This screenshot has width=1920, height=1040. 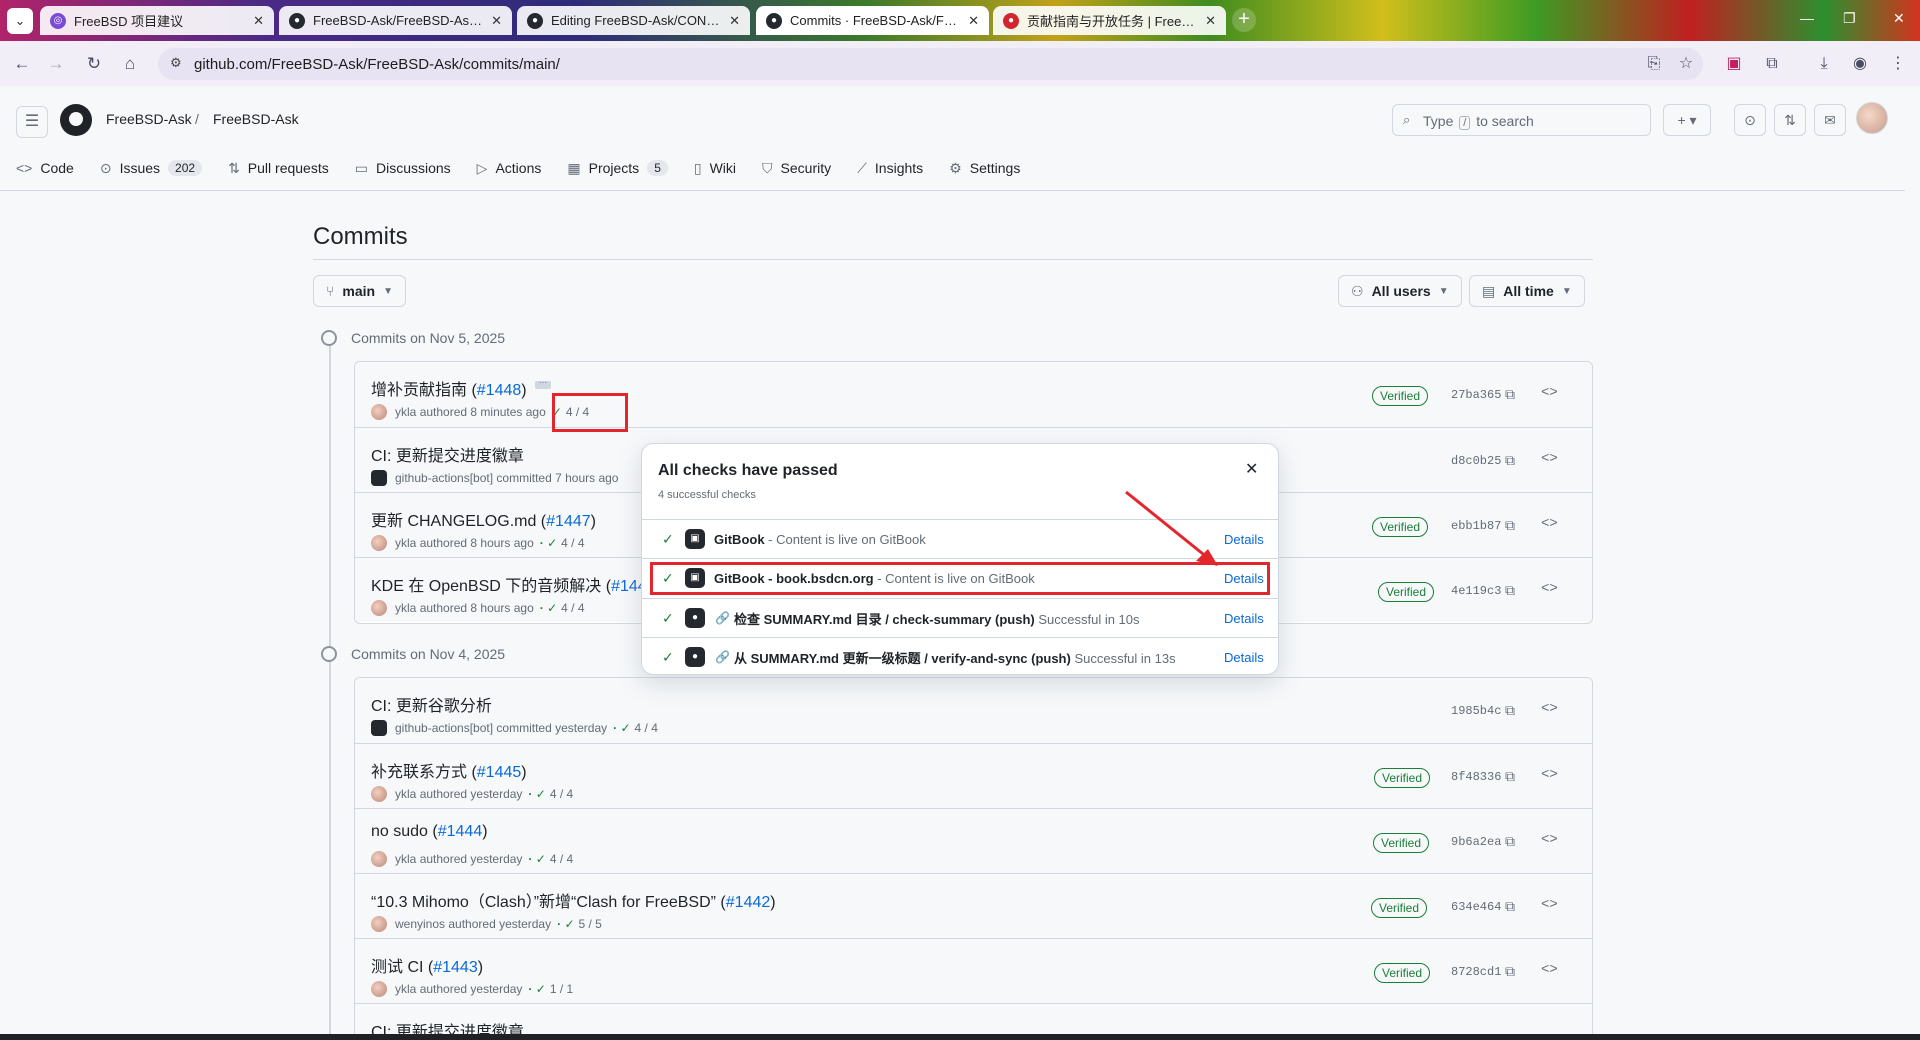 What do you see at coordinates (590, 924) in the screenshot?
I see `checks-status: 5 / 5` at bounding box center [590, 924].